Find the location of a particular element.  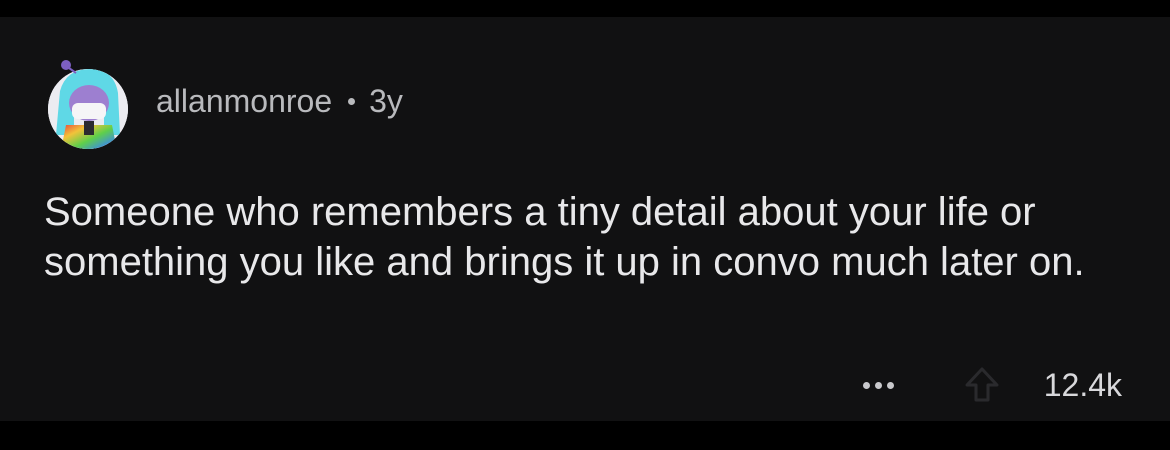

vote-score: 12.4k is located at coordinates (1082, 384).